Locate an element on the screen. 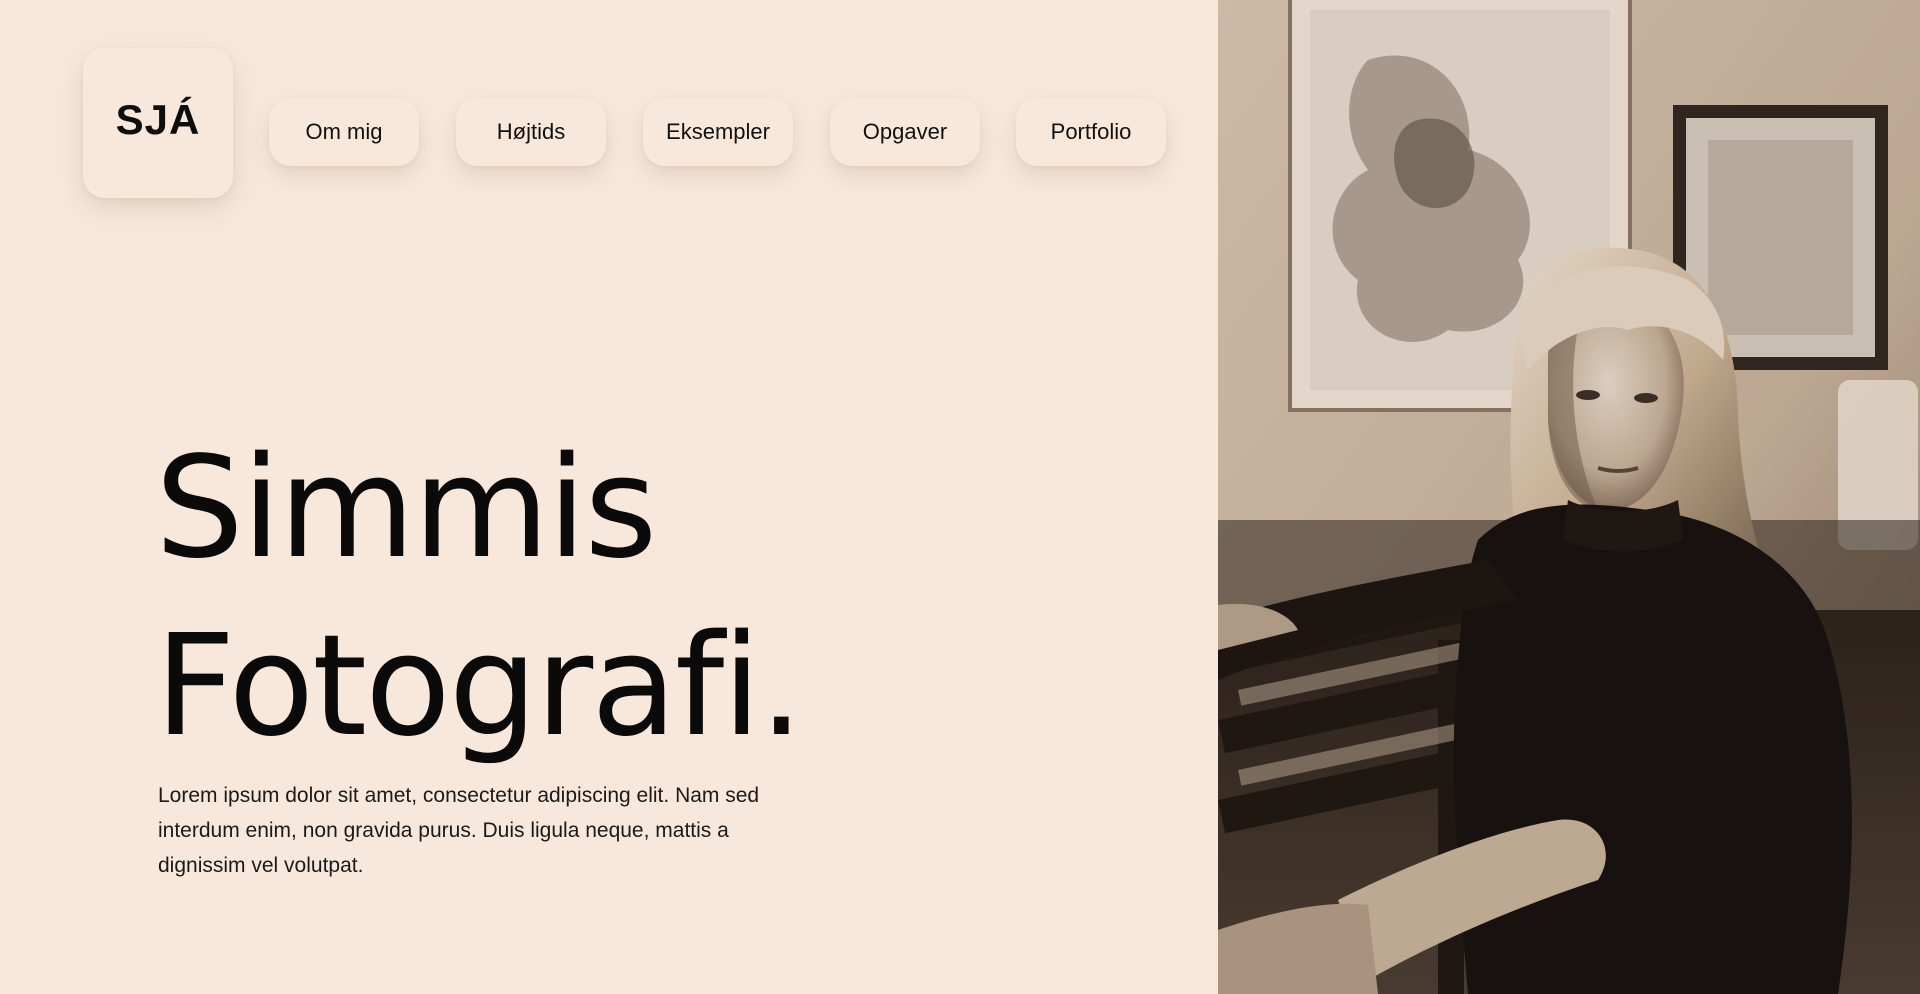  logo: SJÁ is located at coordinates (158, 123).